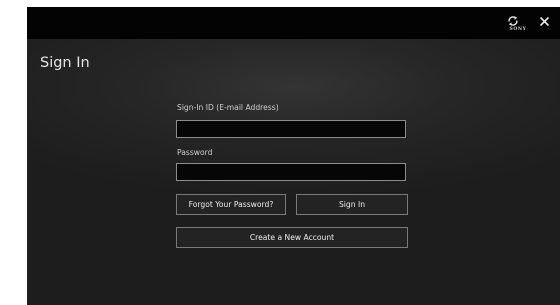  What do you see at coordinates (291, 172) in the screenshot?
I see `password-input` at bounding box center [291, 172].